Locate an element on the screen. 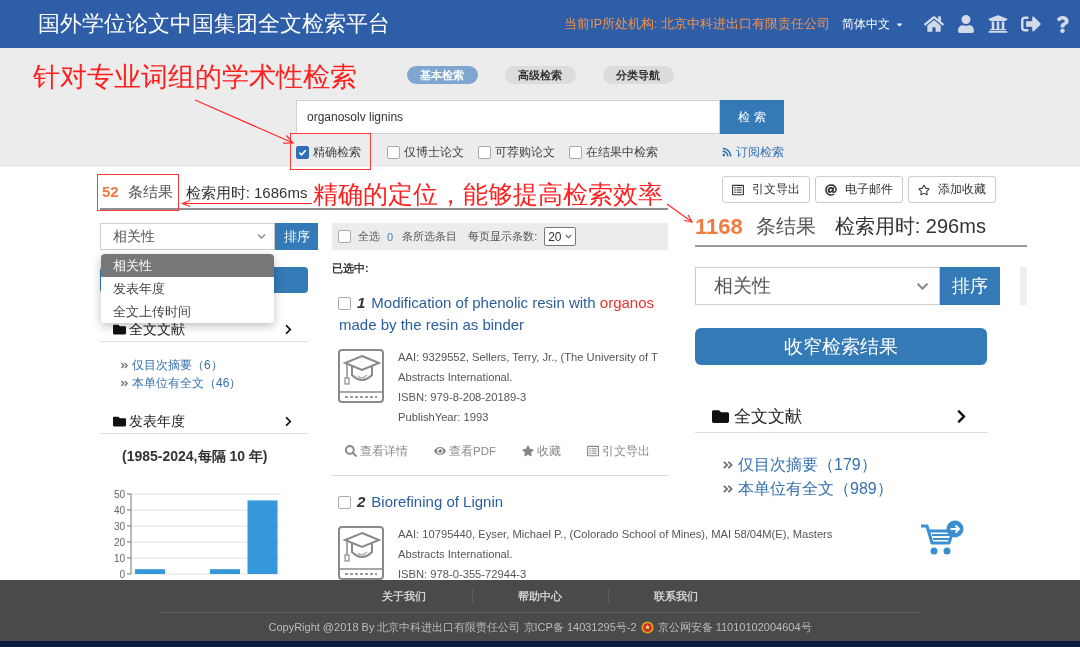  y-axis-label: 20 is located at coordinates (119, 542).